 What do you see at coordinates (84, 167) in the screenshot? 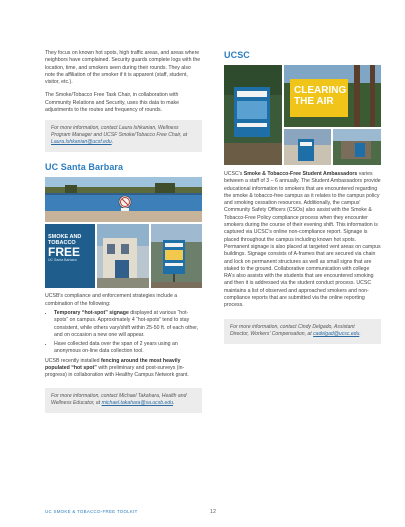
I see `ucsb-heading: UC Santa Barbara` at bounding box center [84, 167].